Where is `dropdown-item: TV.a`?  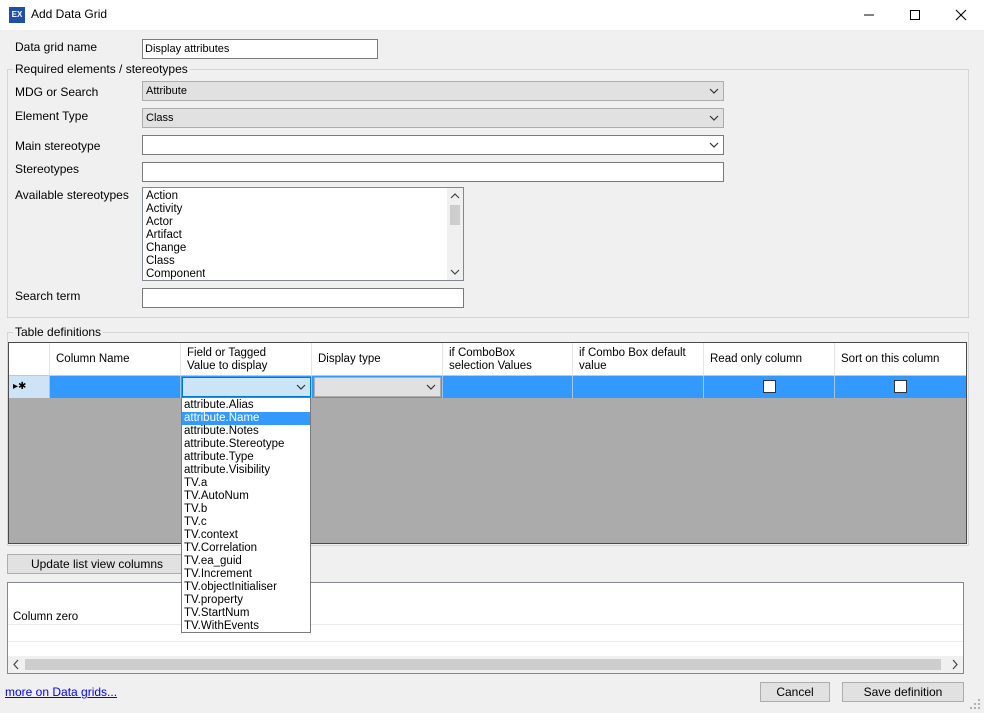 dropdown-item: TV.a is located at coordinates (246, 483).